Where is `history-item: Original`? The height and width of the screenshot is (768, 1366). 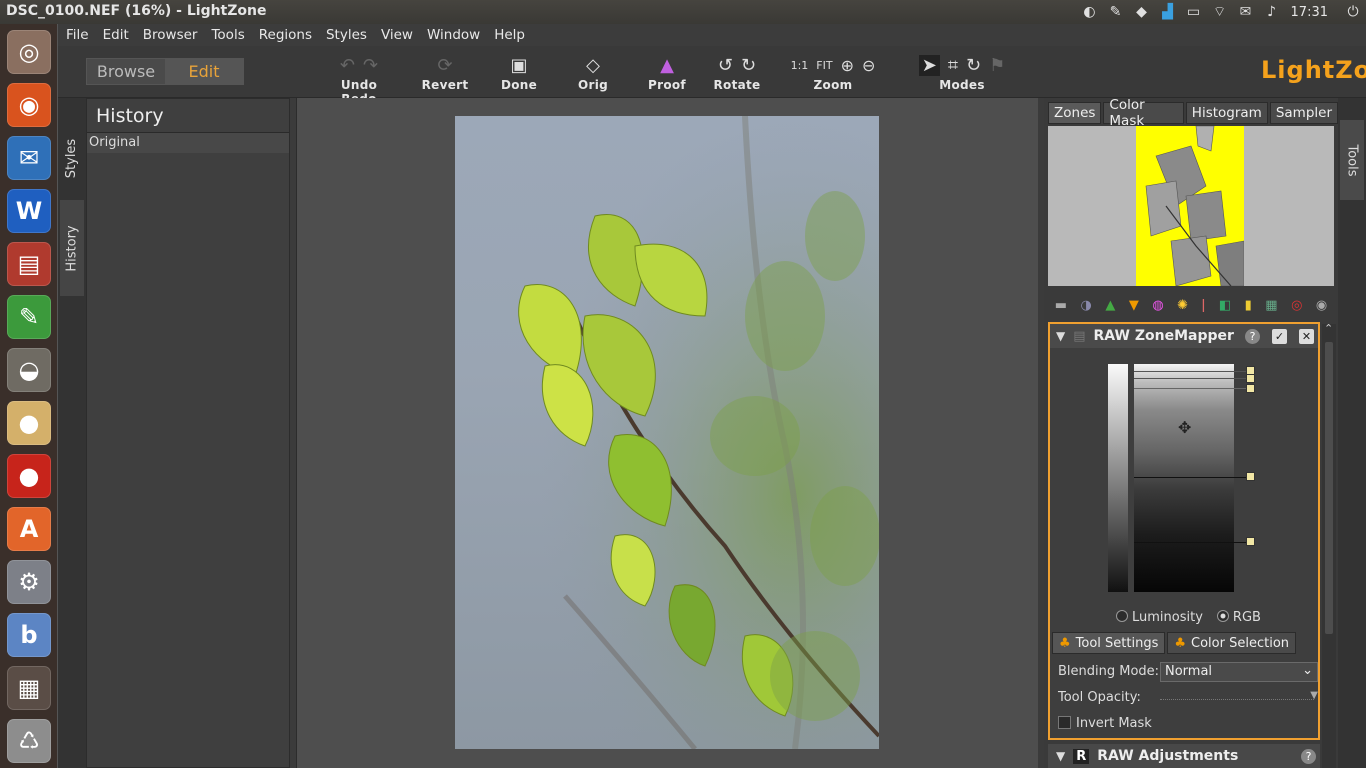 history-item: Original is located at coordinates (188, 143).